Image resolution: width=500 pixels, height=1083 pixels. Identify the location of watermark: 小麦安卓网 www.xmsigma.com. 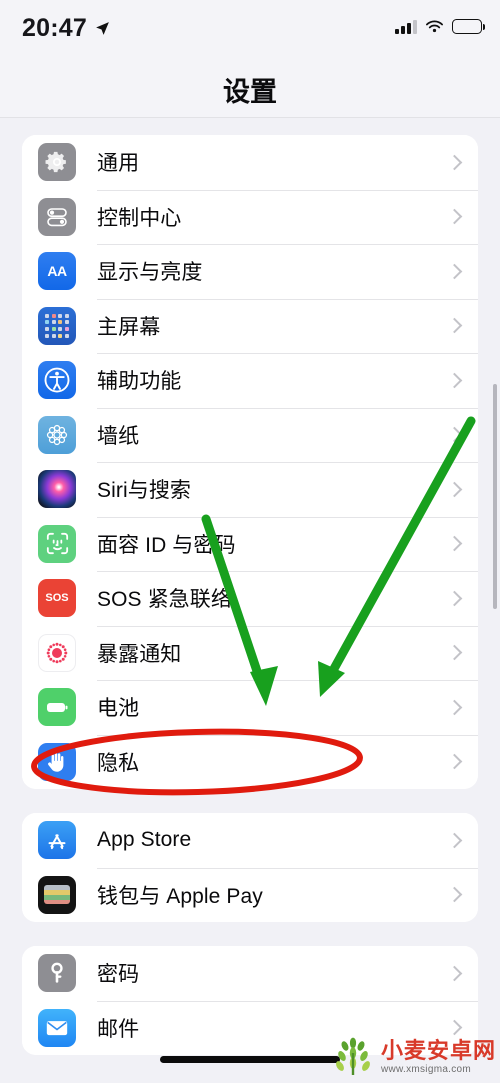
(413, 1057).